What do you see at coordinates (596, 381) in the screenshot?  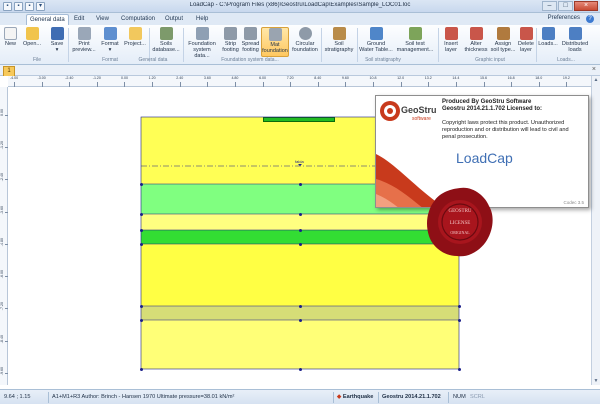 I see `scroll-down-icon: ▼` at bounding box center [596, 381].